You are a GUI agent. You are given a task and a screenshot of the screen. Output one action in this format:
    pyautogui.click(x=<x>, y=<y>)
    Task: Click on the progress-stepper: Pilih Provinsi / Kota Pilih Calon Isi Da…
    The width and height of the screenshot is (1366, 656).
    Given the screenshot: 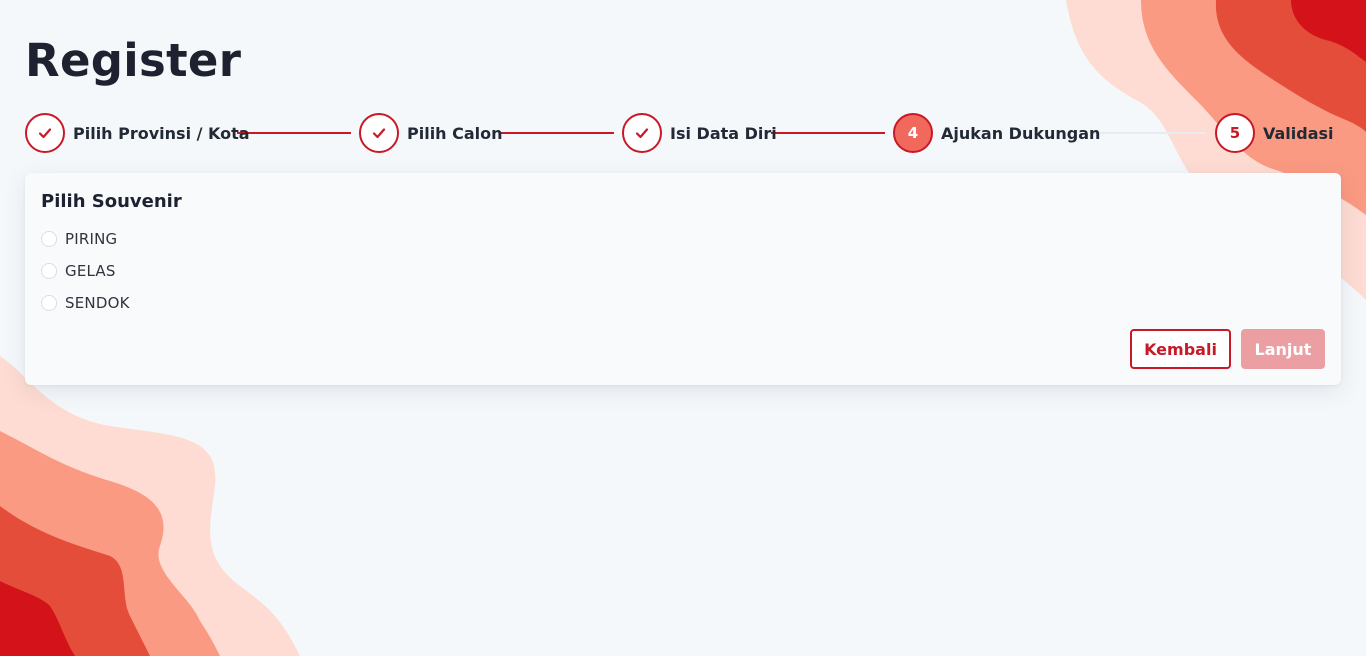 What is the action you would take?
    pyautogui.click(x=683, y=133)
    